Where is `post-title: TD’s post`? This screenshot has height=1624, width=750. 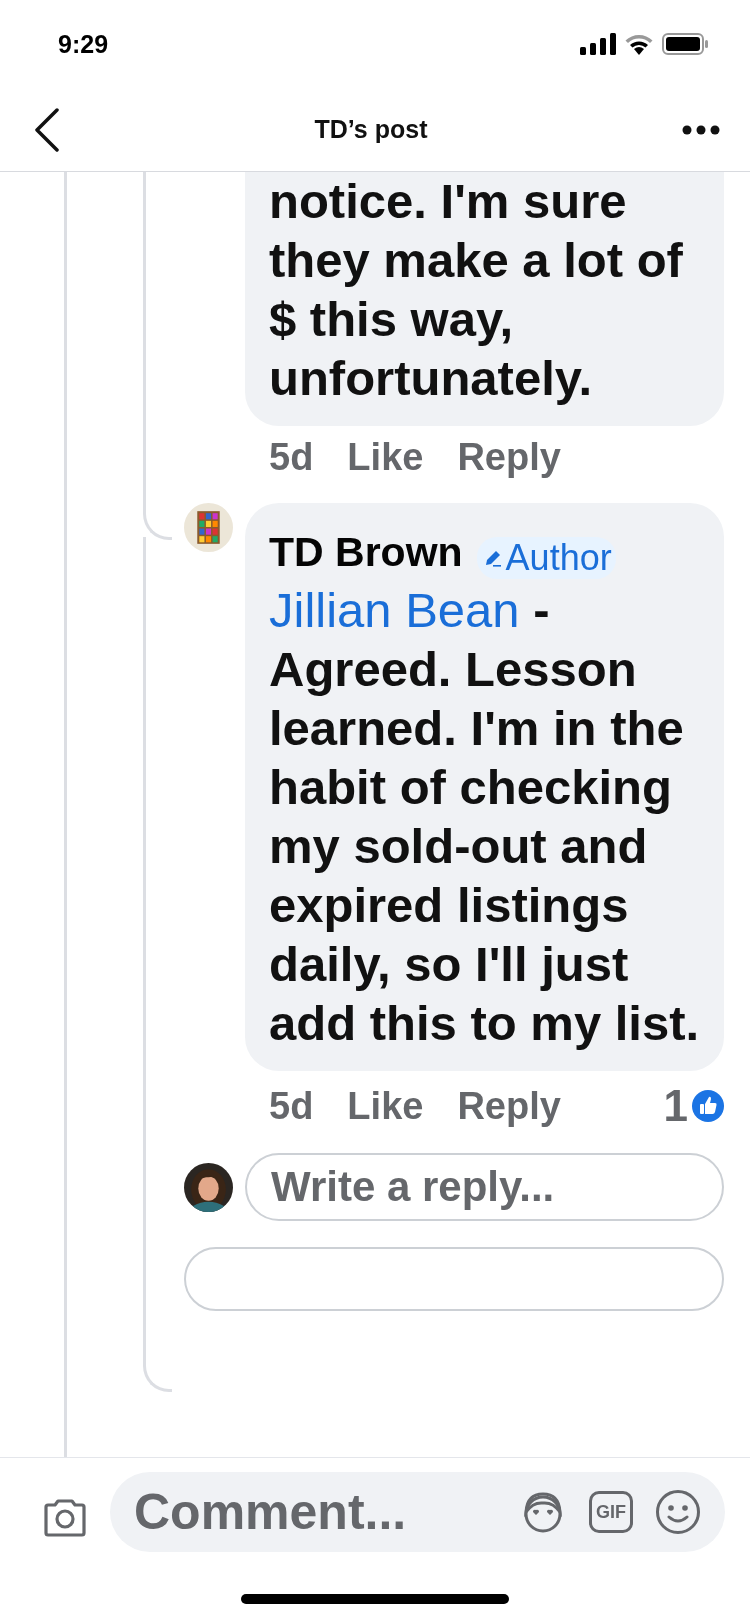 post-title: TD’s post is located at coordinates (371, 129).